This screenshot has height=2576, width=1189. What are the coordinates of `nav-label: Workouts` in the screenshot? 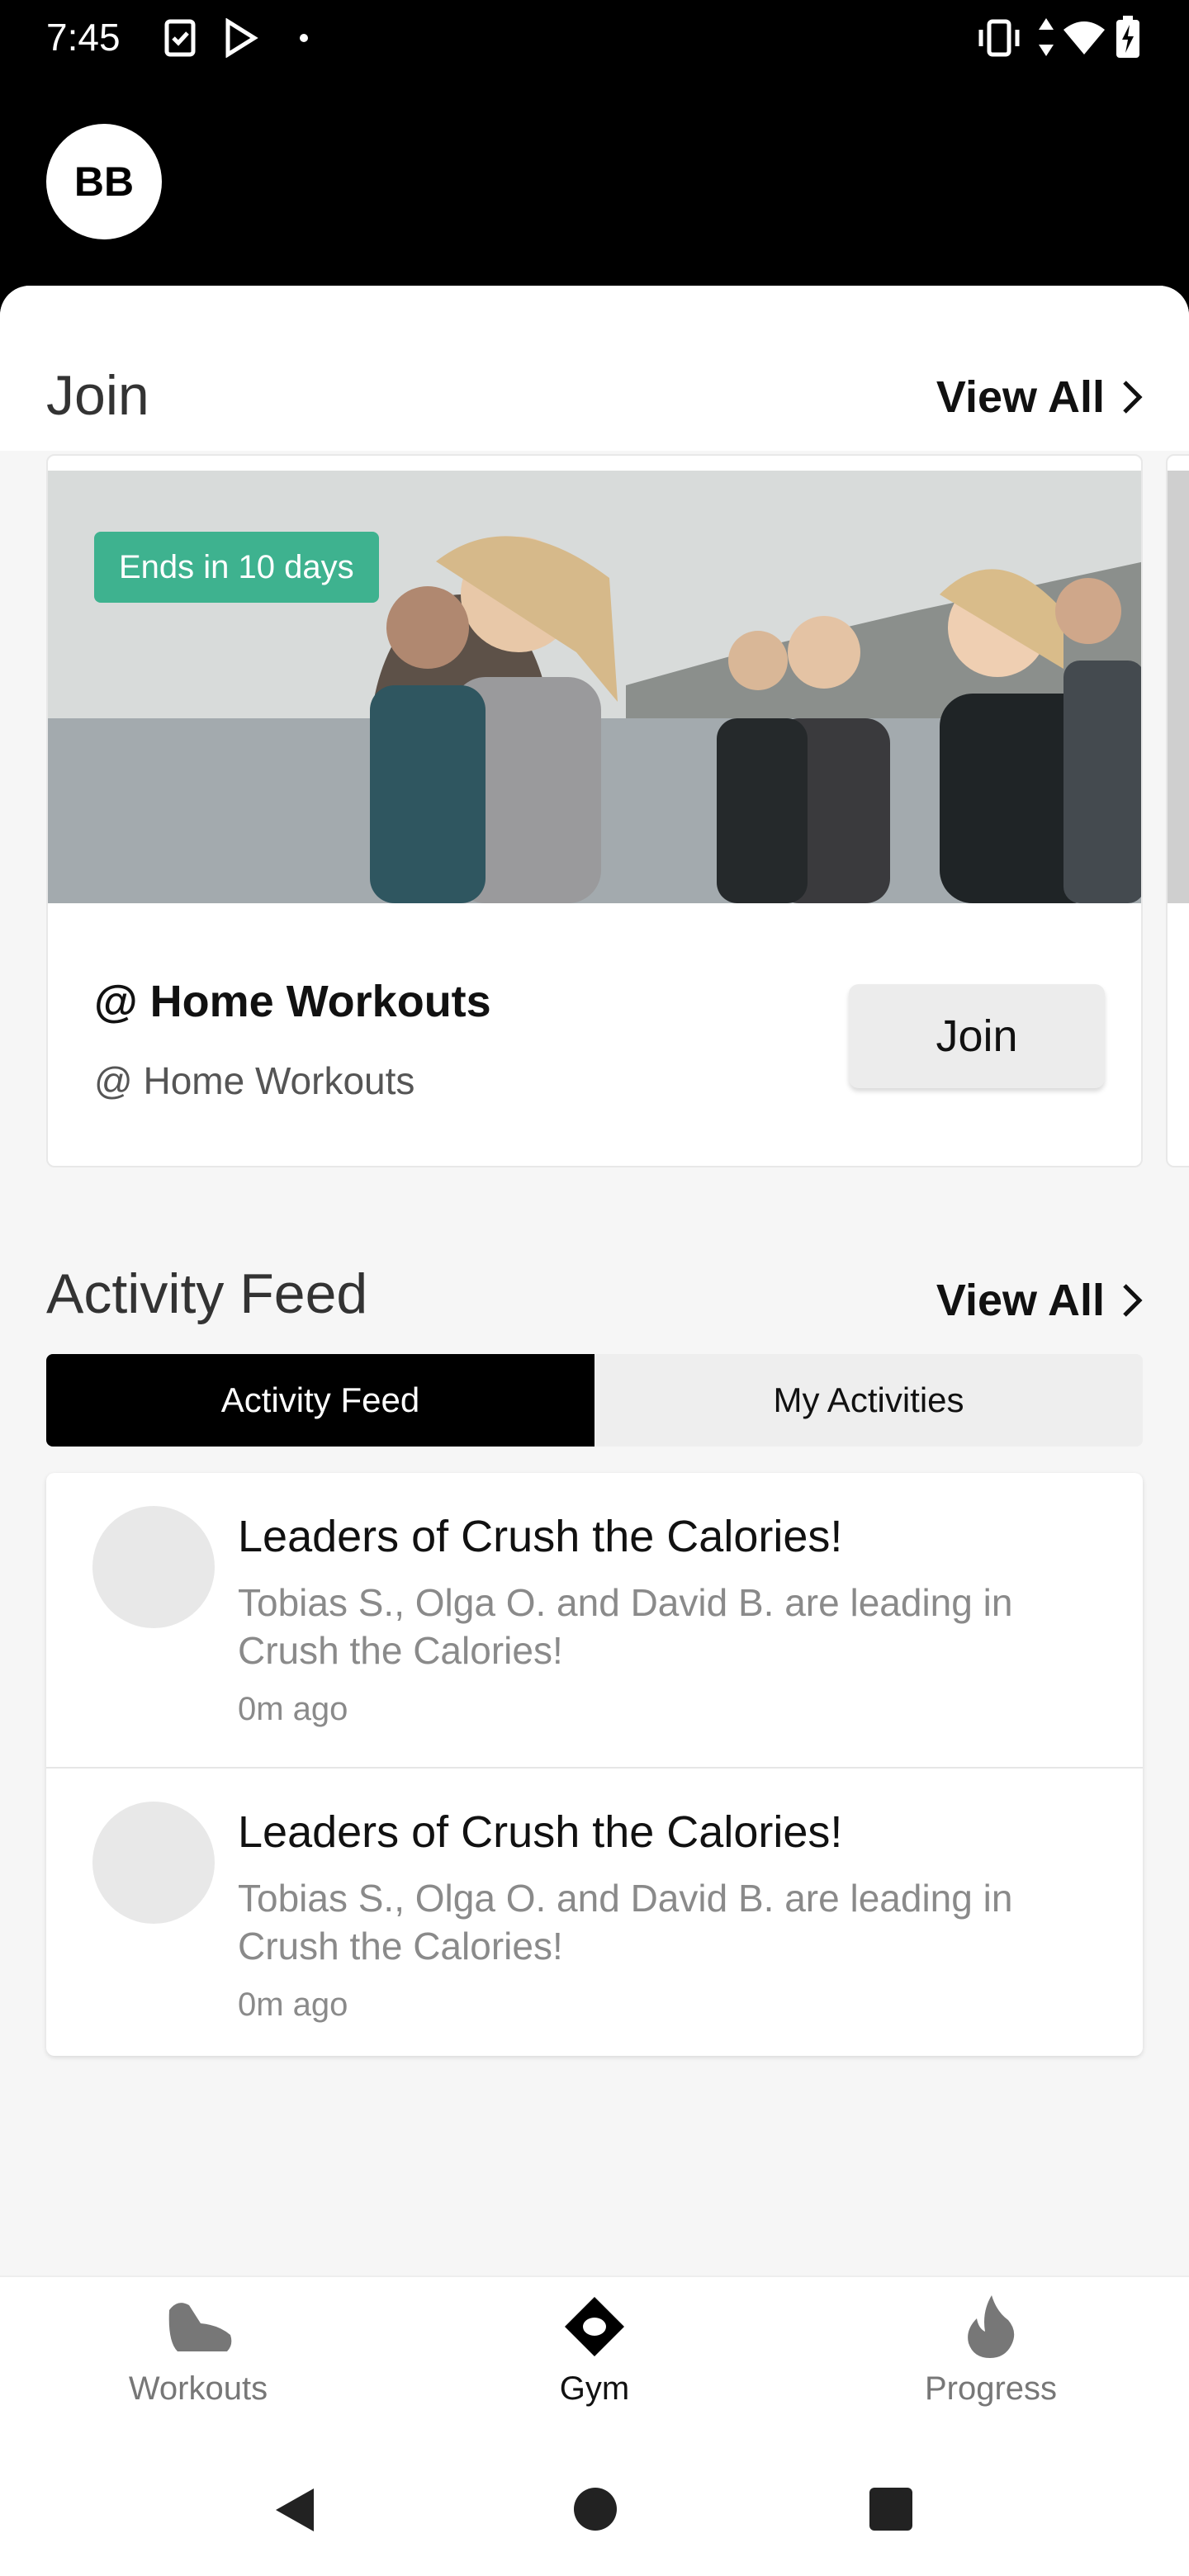 It's located at (198, 2388).